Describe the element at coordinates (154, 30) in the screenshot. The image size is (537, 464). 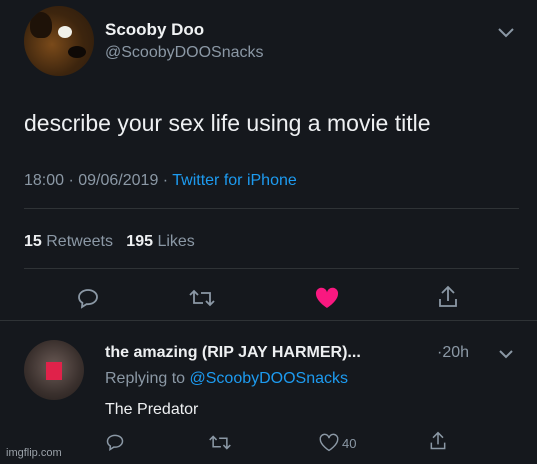
I see `author-name: Scooby Doo` at that location.